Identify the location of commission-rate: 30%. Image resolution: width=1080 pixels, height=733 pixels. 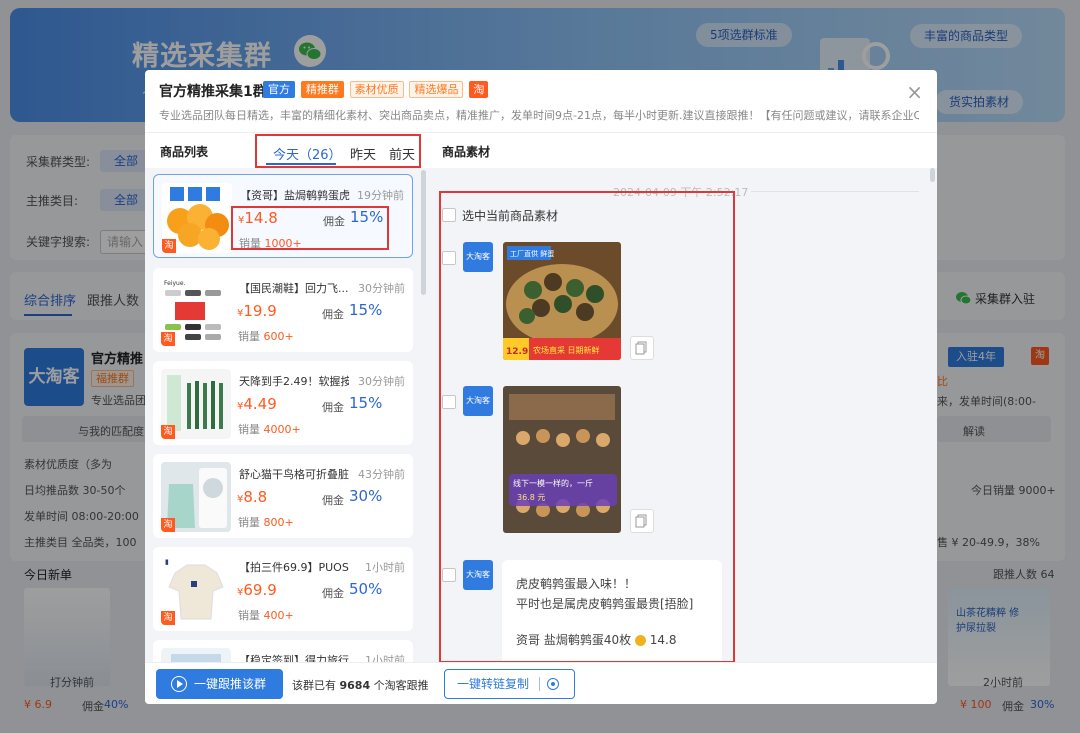
(366, 496).